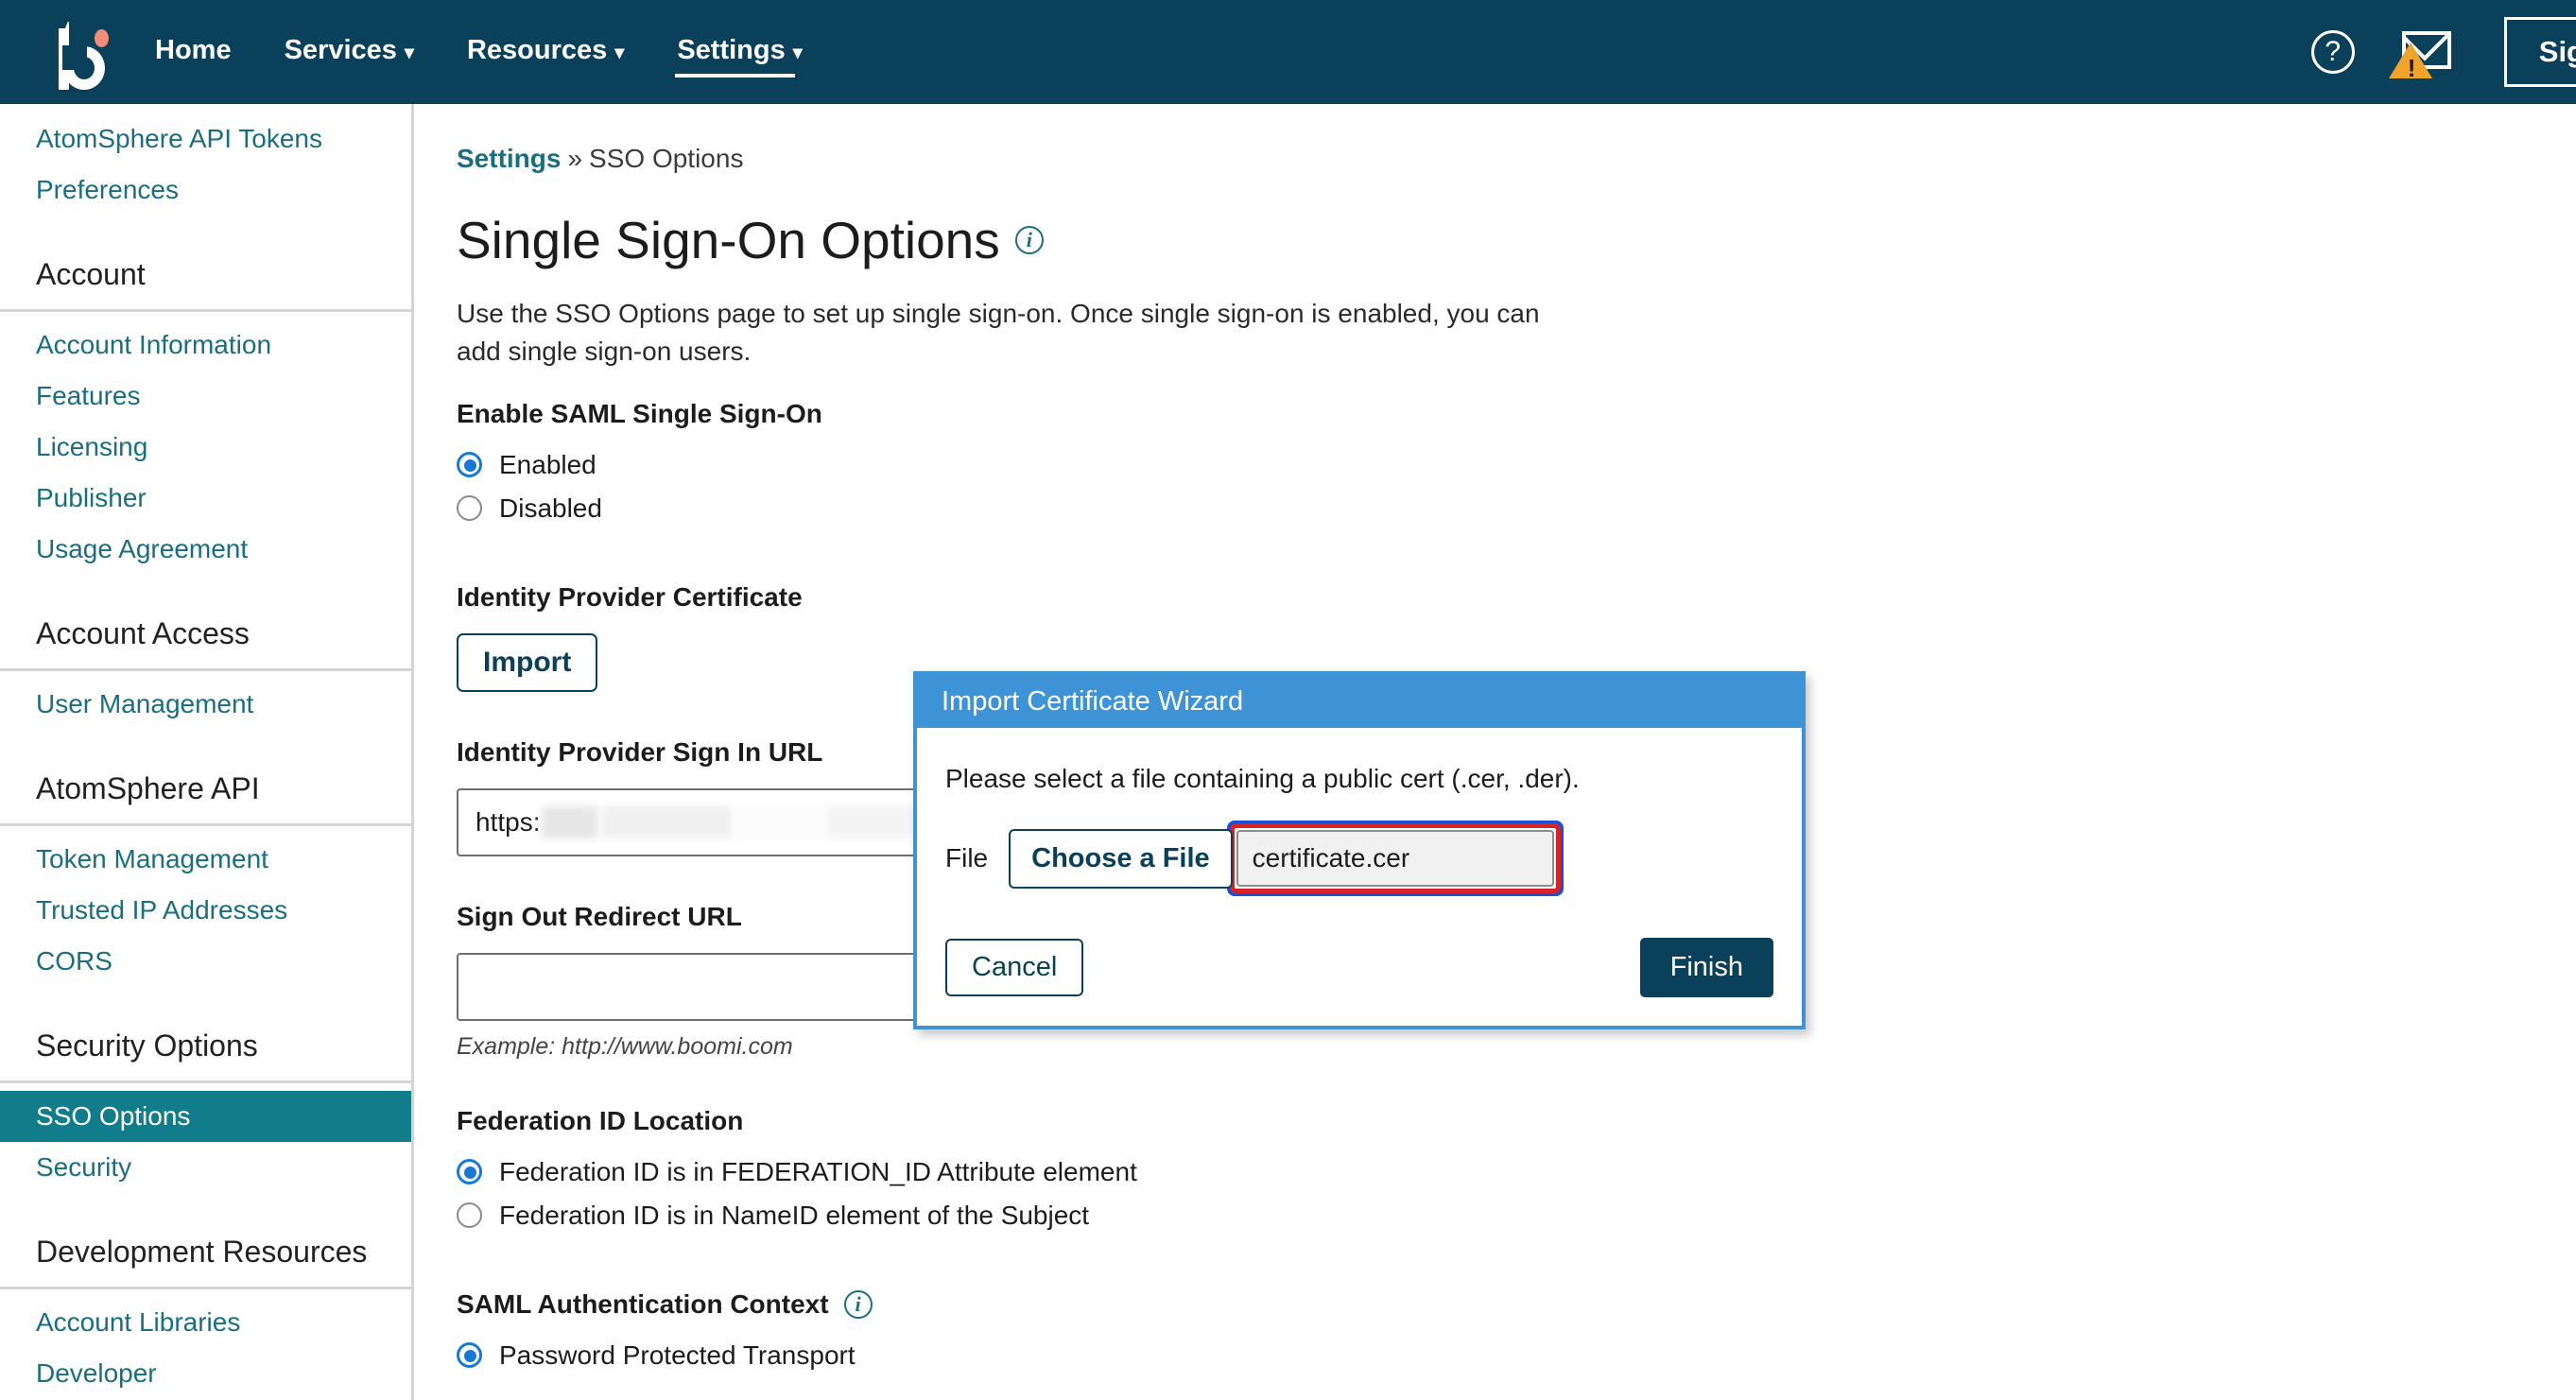 Image resolution: width=2576 pixels, height=1400 pixels. What do you see at coordinates (205, 778) in the screenshot?
I see `sidebar-section-atomsphere-api: AtomSphere API` at bounding box center [205, 778].